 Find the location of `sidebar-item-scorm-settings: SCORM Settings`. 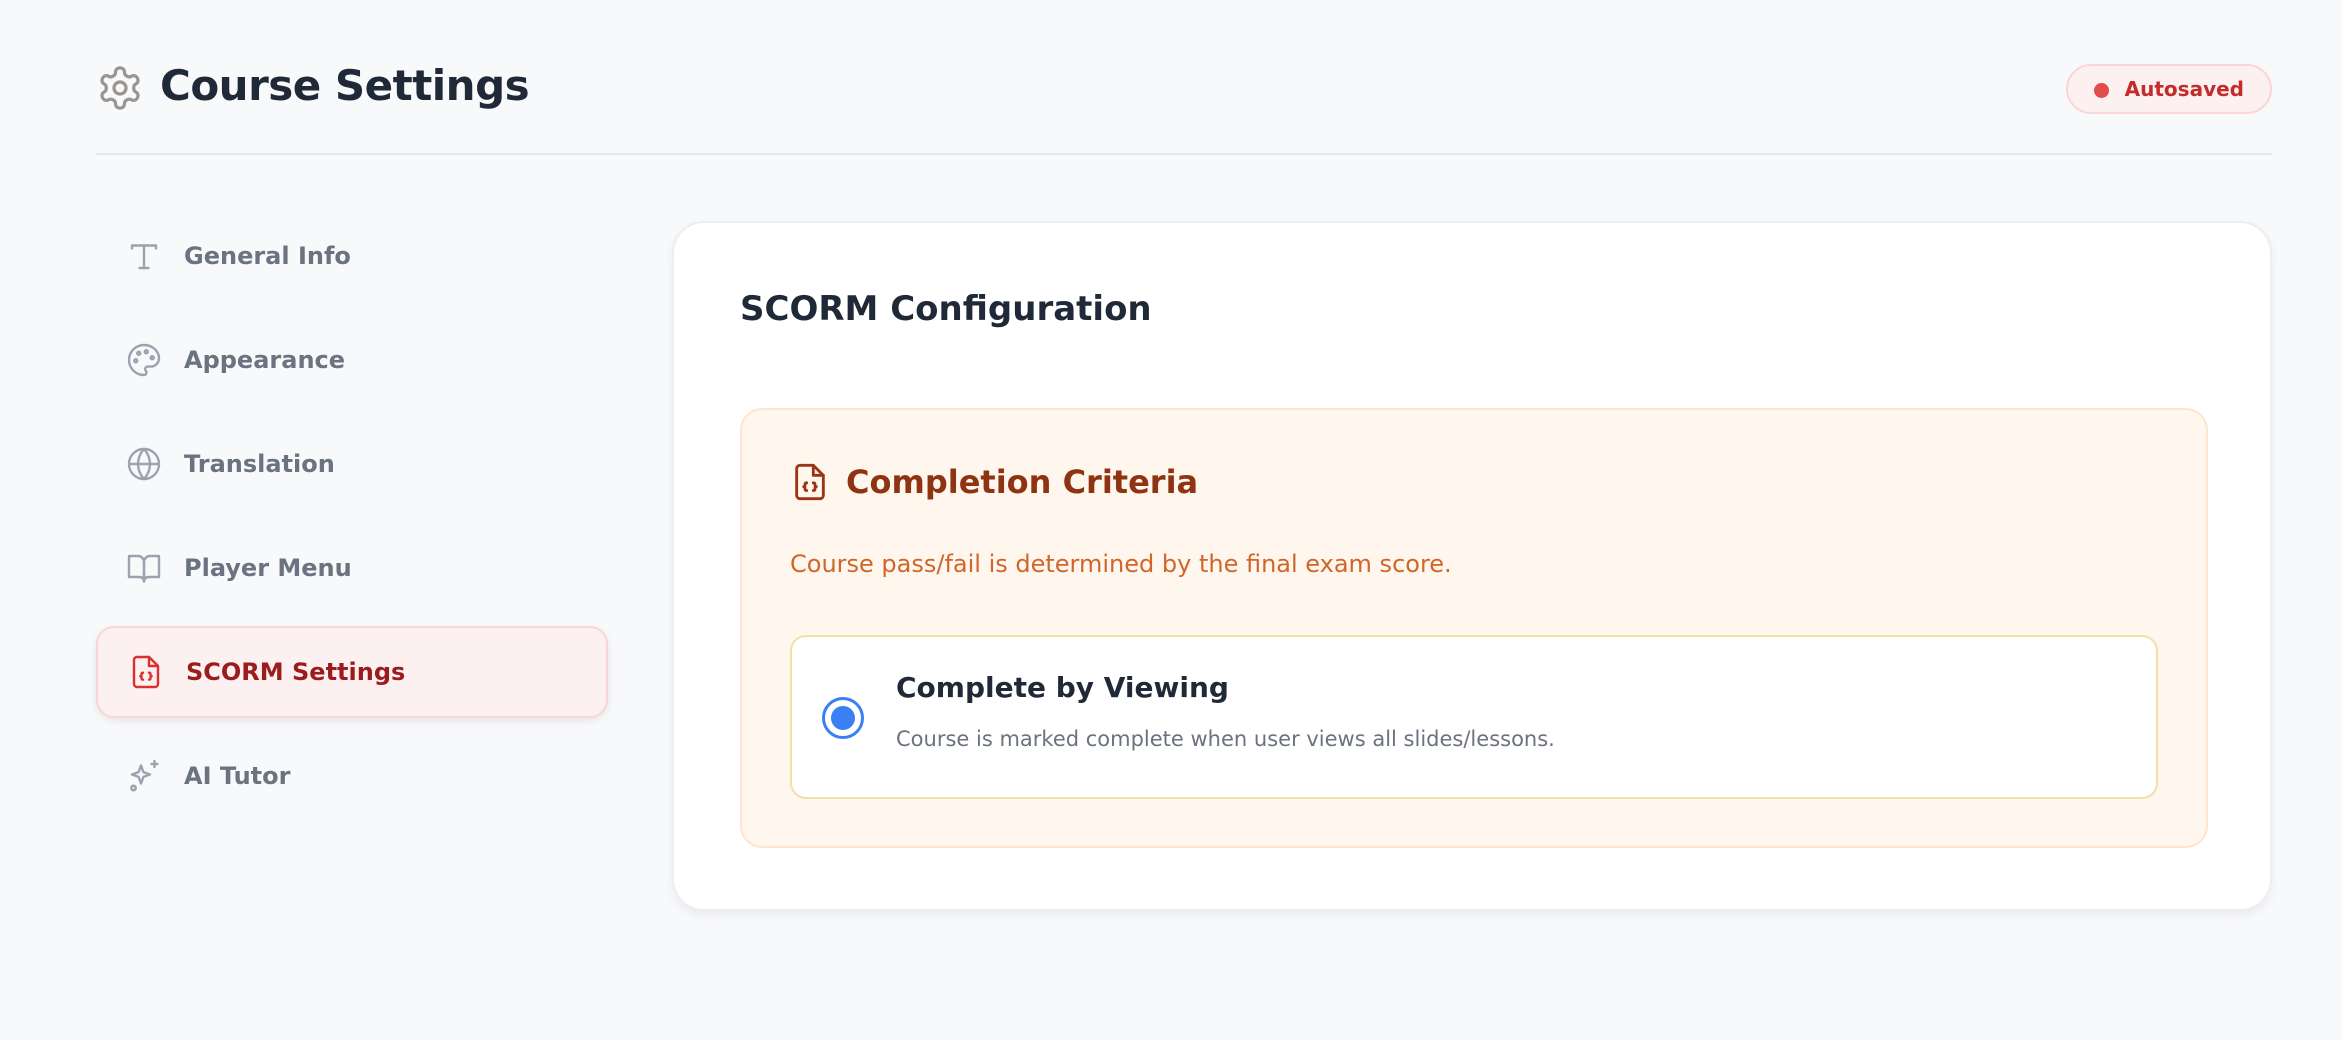

sidebar-item-scorm-settings: SCORM Settings is located at coordinates (352, 672).